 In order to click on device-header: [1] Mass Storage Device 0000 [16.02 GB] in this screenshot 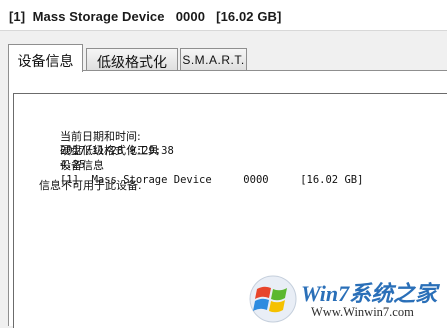, I will do `click(223, 15)`.